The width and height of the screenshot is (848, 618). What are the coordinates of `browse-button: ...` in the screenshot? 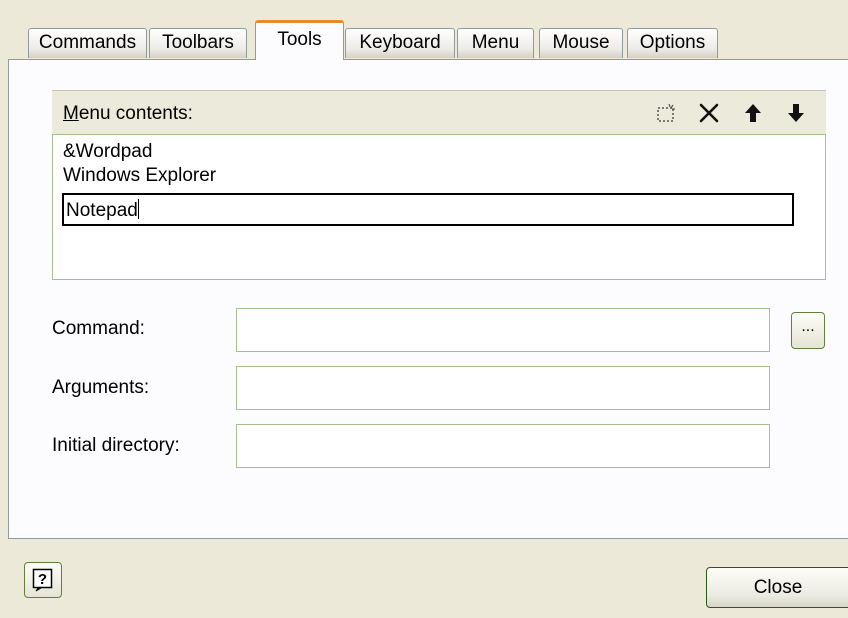 It's located at (808, 330).